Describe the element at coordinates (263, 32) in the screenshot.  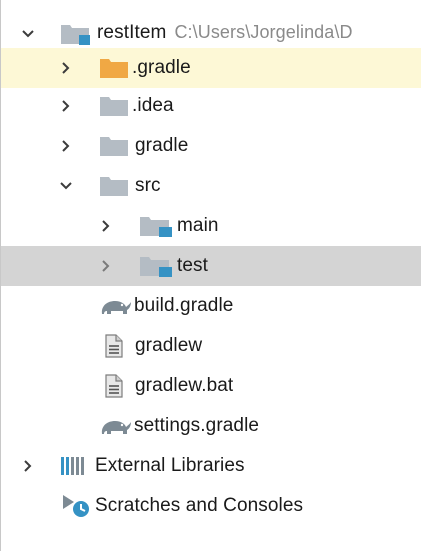
I see `root-path: C:\Users\Jorgelinda\D` at that location.